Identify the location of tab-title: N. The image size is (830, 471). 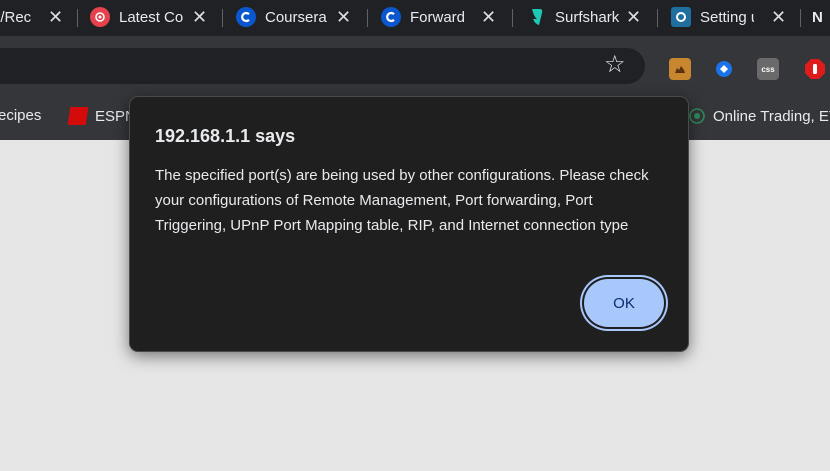
(817, 17).